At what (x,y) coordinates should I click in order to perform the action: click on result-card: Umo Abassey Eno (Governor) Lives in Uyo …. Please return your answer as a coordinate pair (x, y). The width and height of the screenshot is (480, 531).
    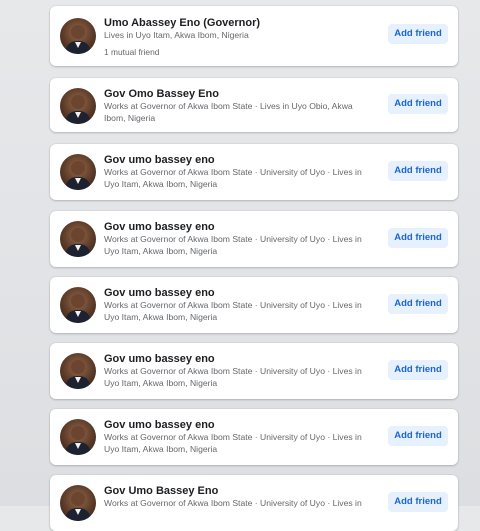
    Looking at the image, I should click on (254, 36).